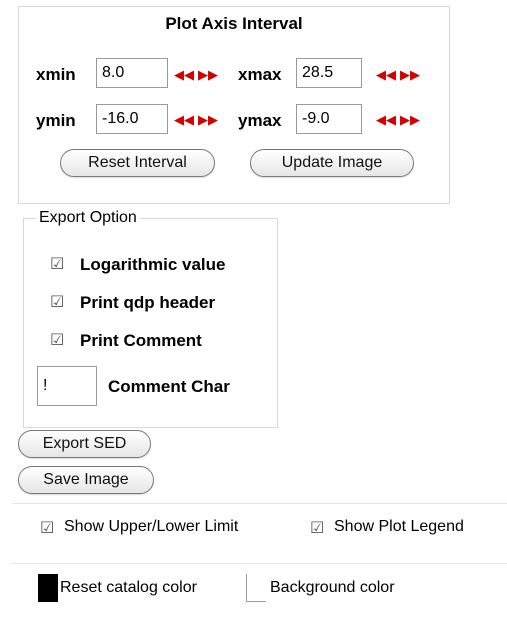 The height and width of the screenshot is (618, 507). I want to click on xmin-input, so click(132, 73).